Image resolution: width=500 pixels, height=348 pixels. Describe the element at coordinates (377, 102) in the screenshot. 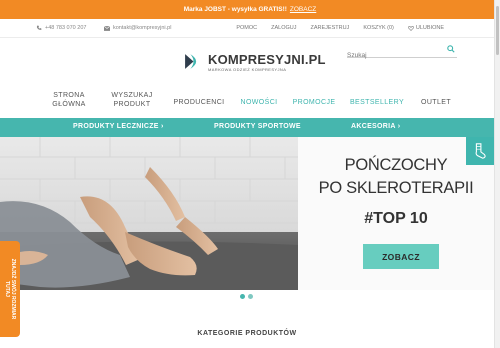

I see `nav-bestsellers: BESTSELLERY` at that location.